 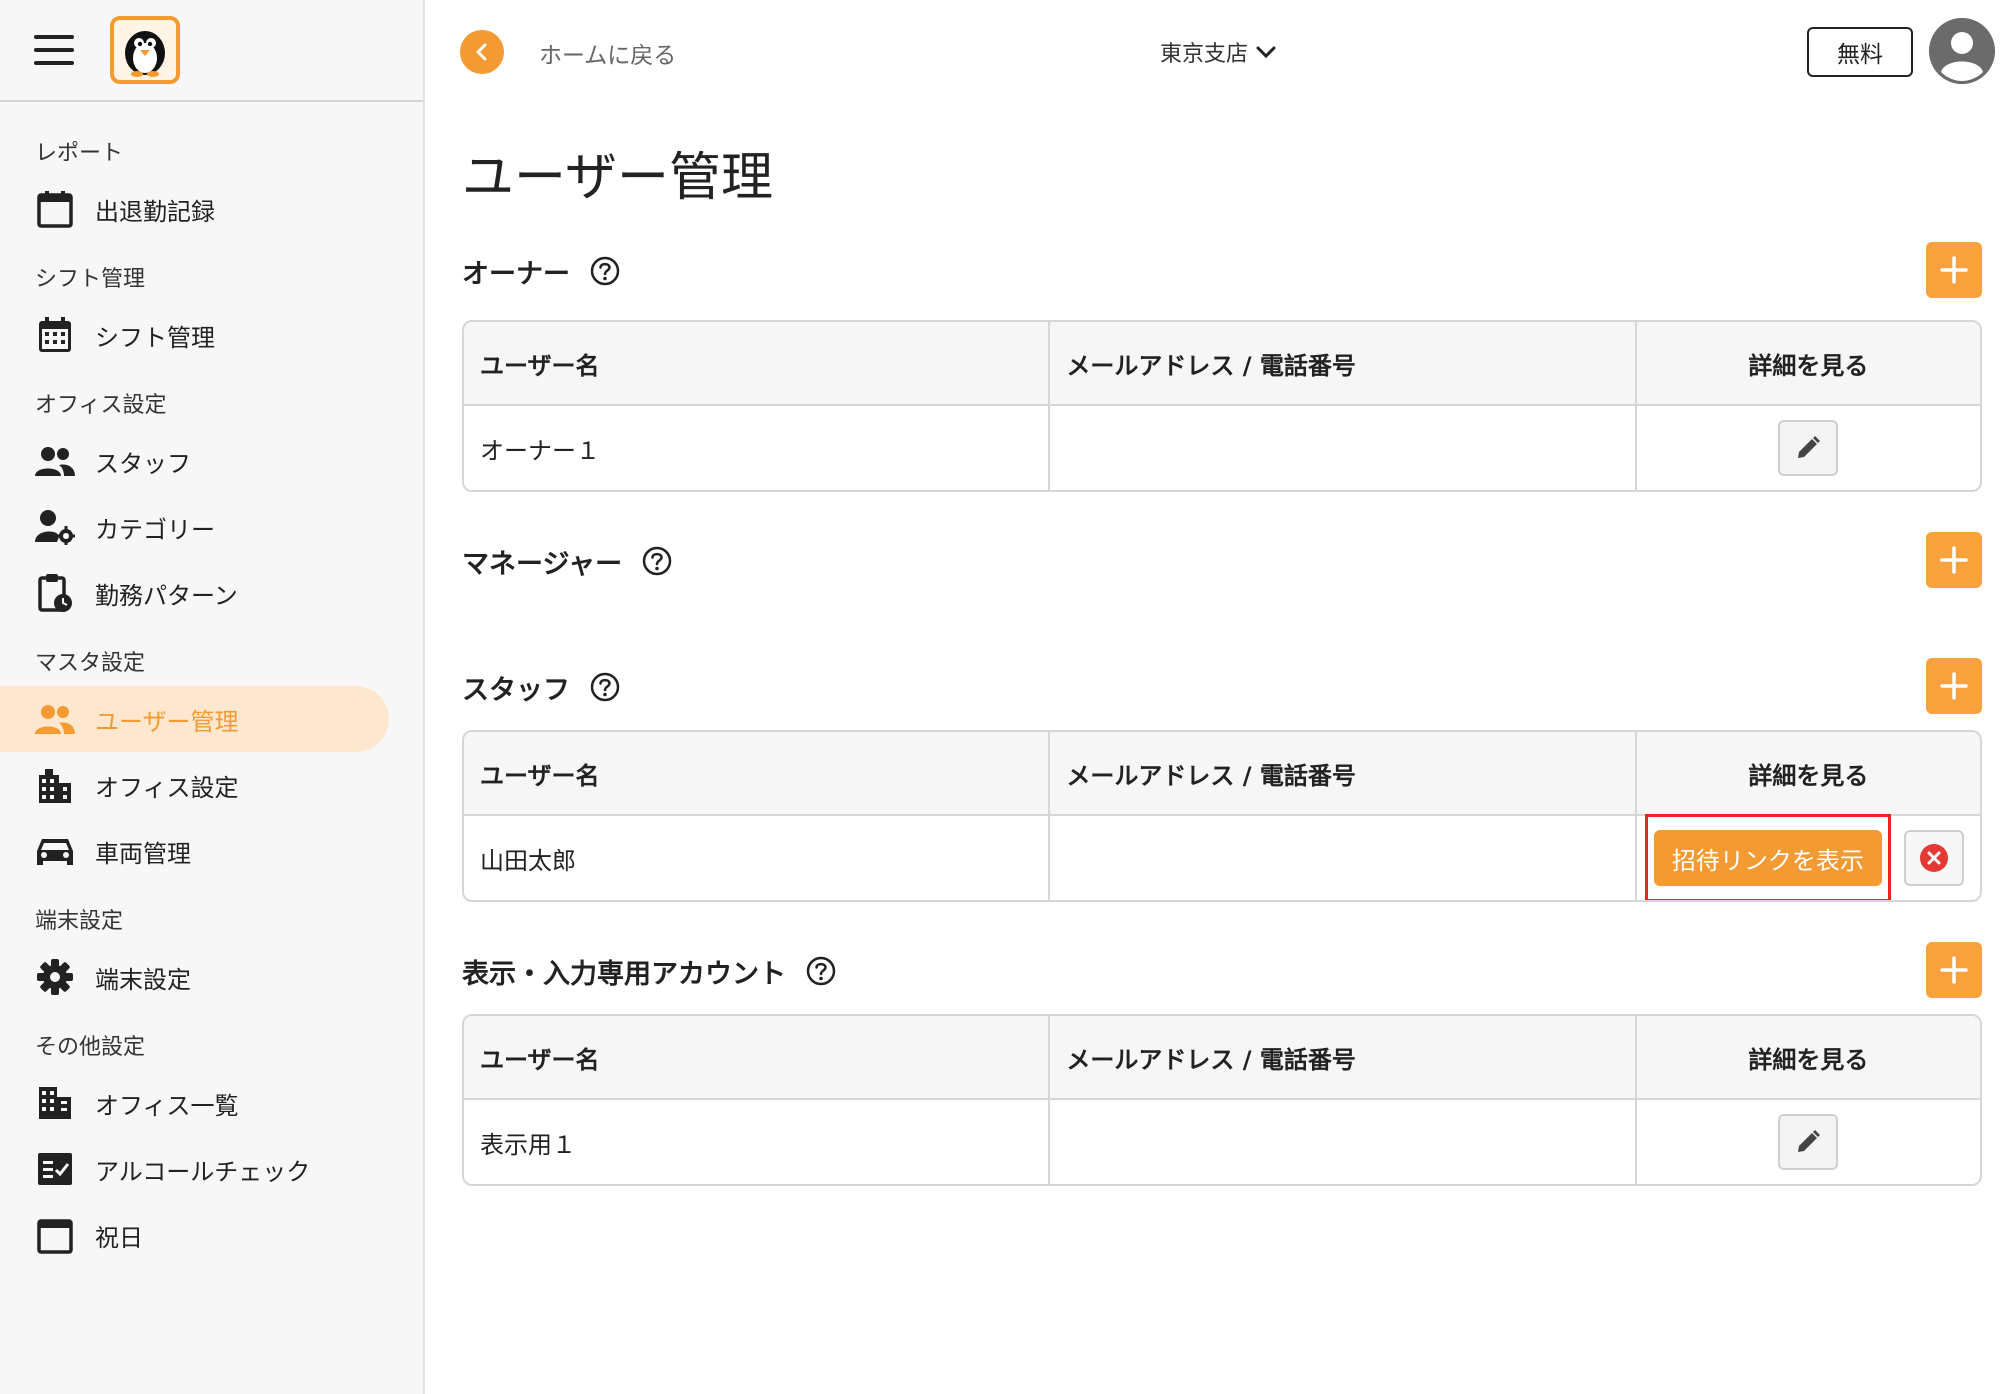 I want to click on sidebar-item-staff: スタッフ, so click(x=194, y=461).